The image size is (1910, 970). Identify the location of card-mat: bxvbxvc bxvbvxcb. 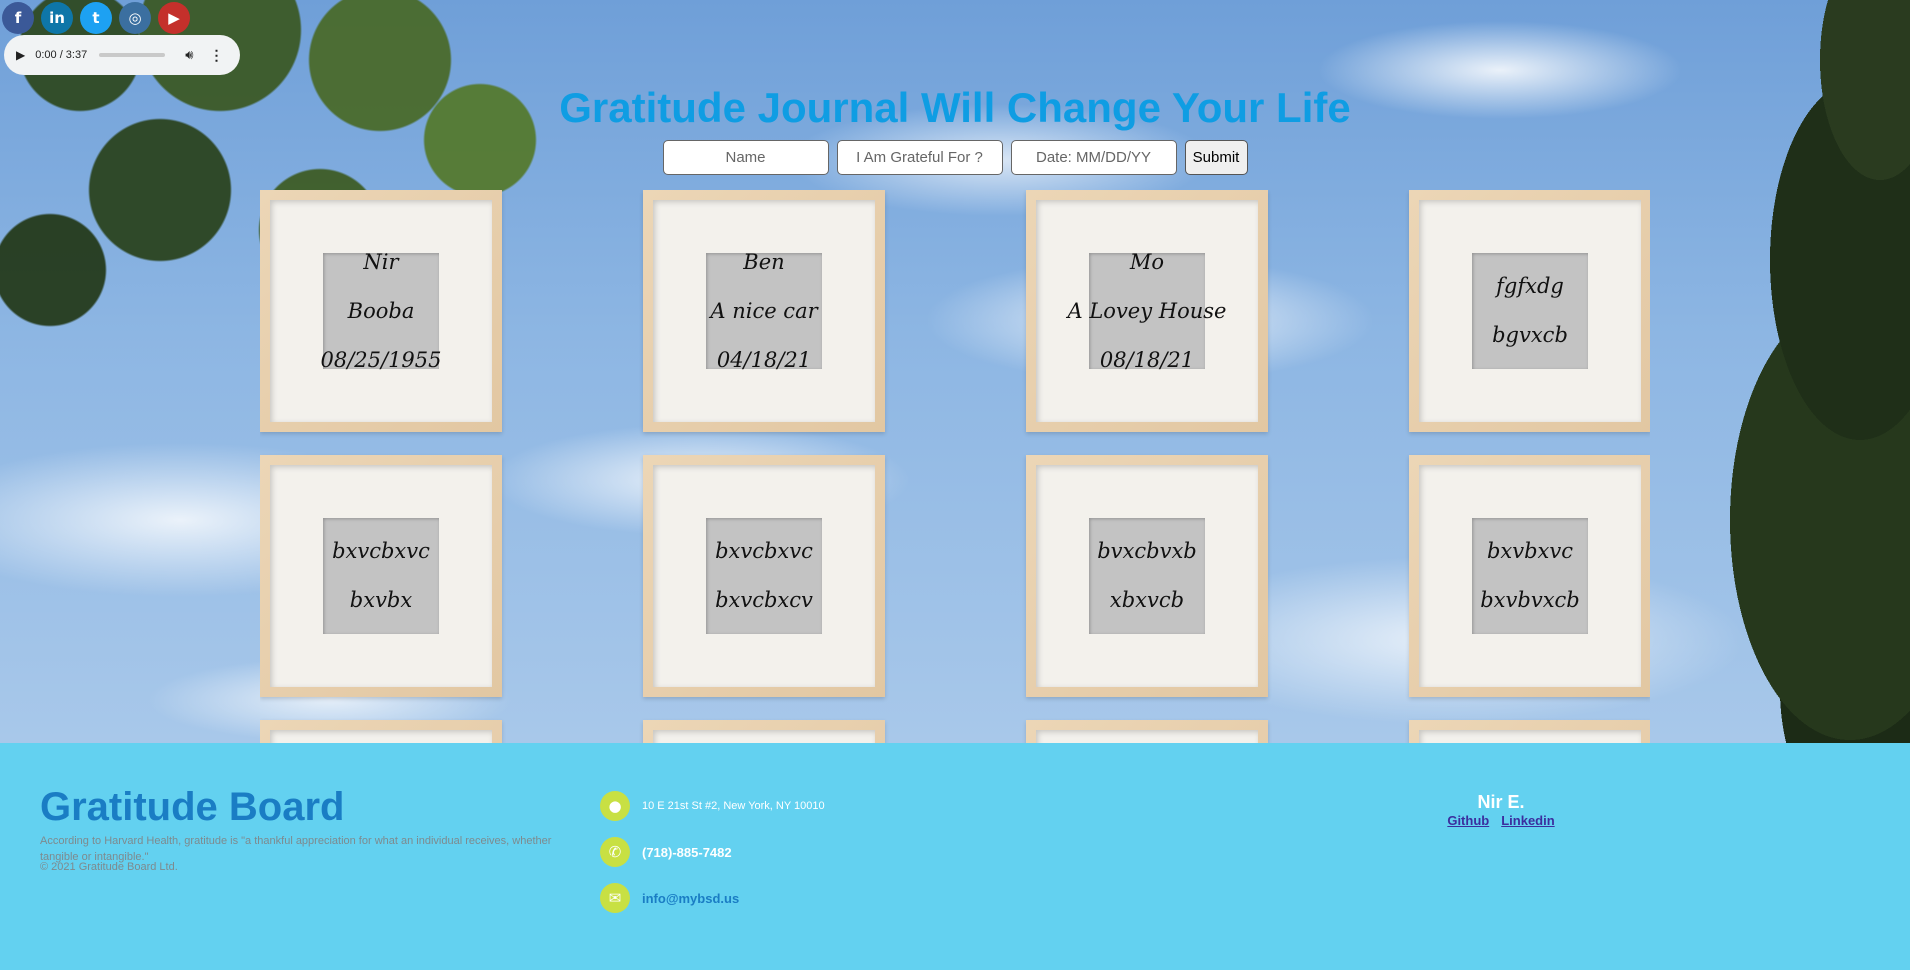
(1530, 576).